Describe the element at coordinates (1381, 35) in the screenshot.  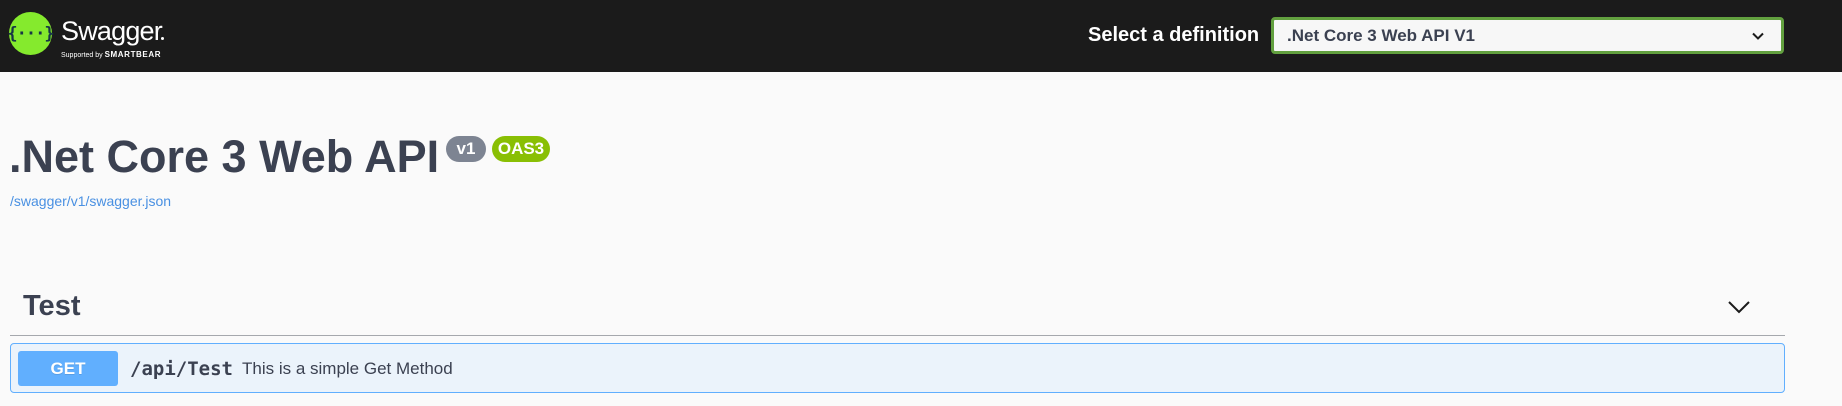
I see `definition-selected-value: .Net Core 3 Web API V1` at that location.